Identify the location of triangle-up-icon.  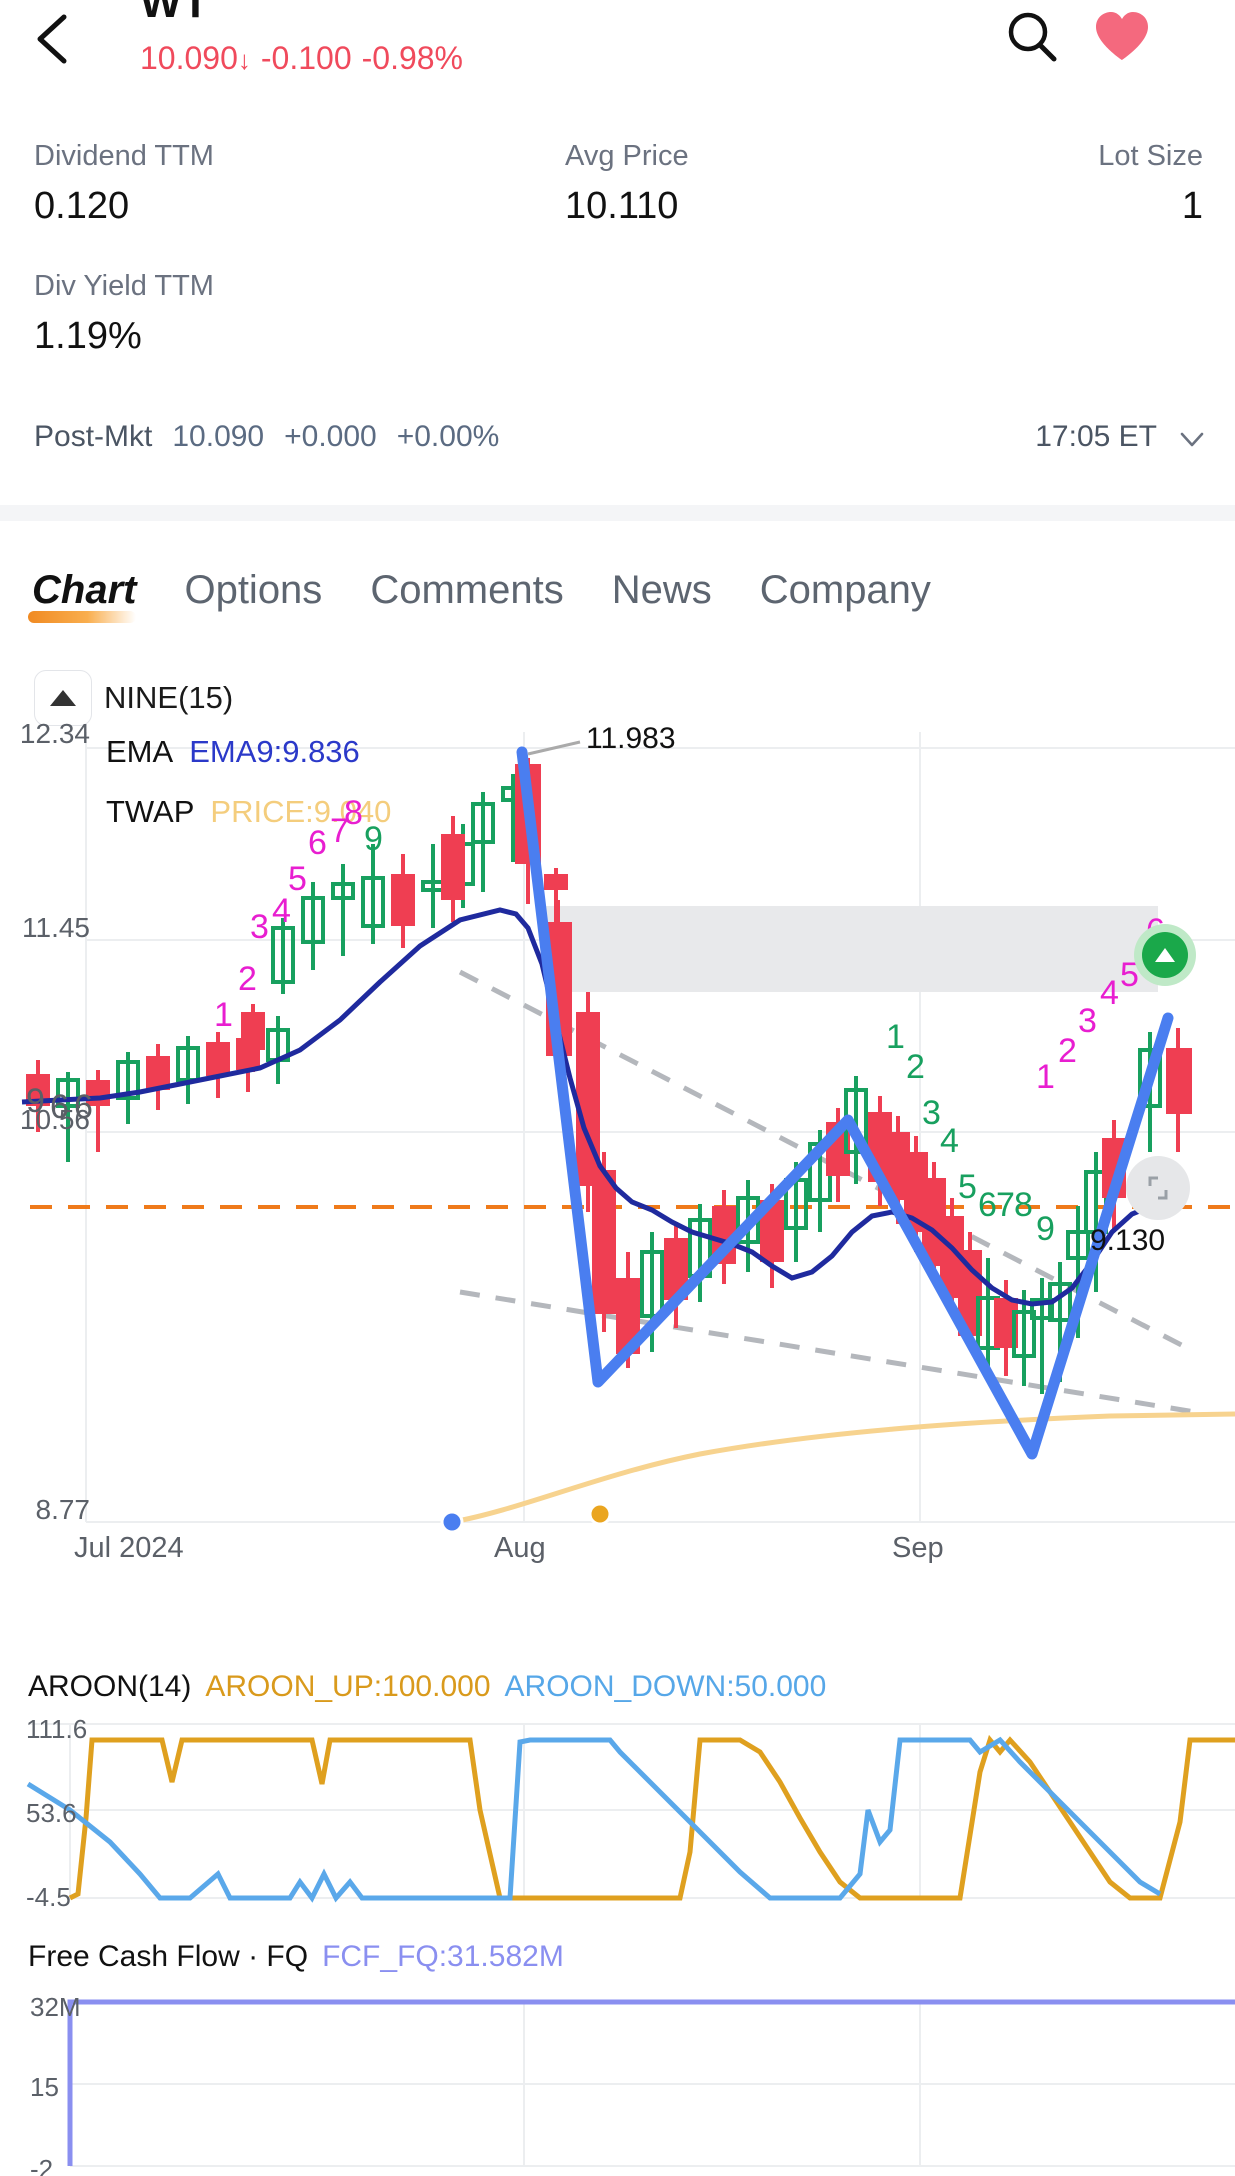
(63, 698).